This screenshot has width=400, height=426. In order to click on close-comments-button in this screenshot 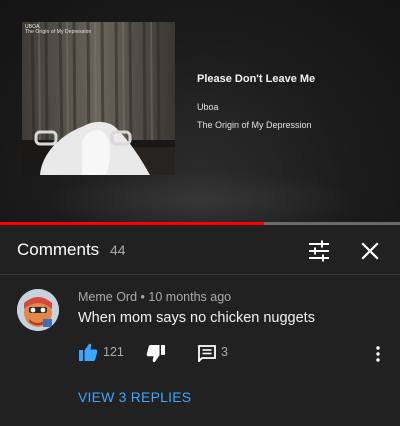, I will do `click(370, 251)`.